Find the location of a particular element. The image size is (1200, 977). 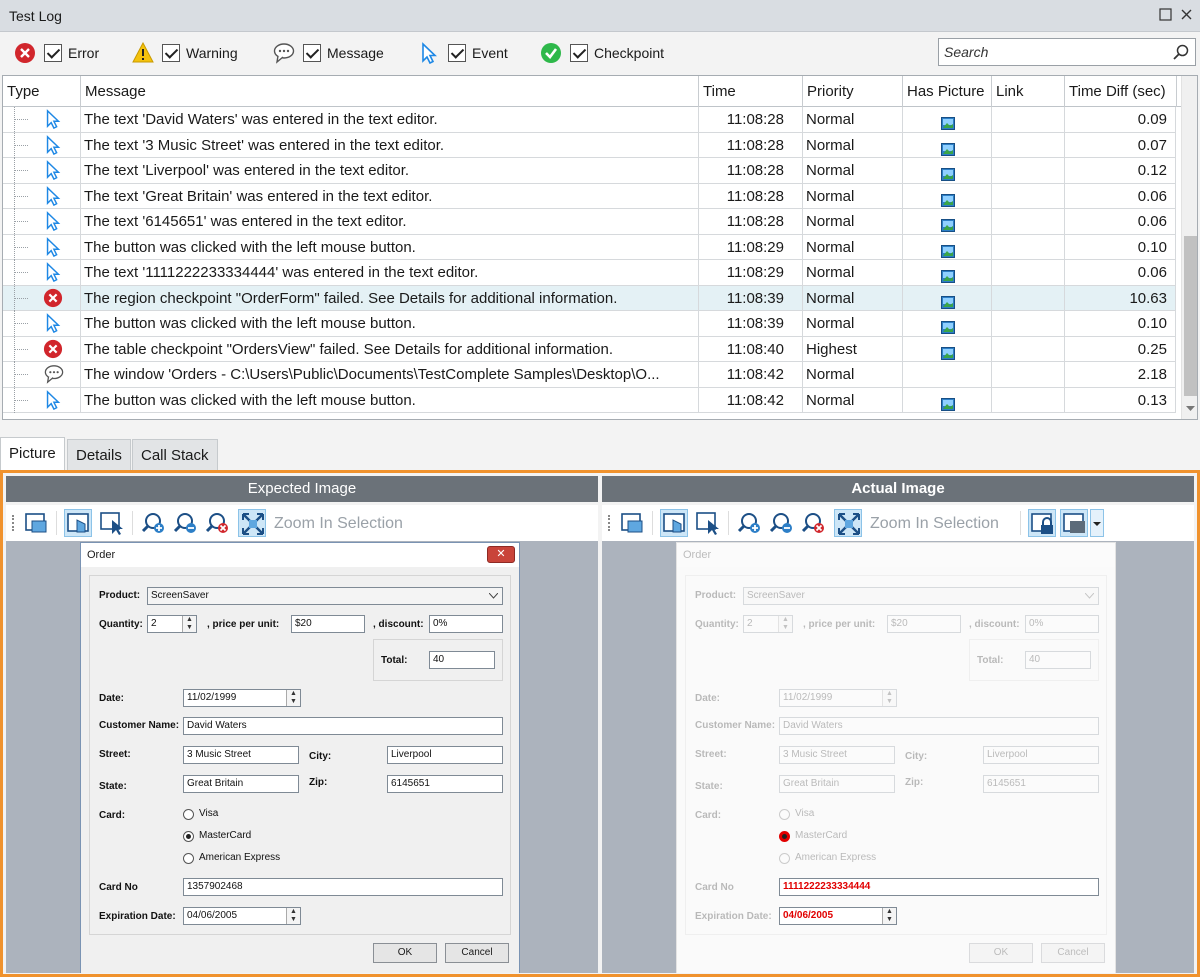

grid-scrollbar is located at coordinates (1189, 247).